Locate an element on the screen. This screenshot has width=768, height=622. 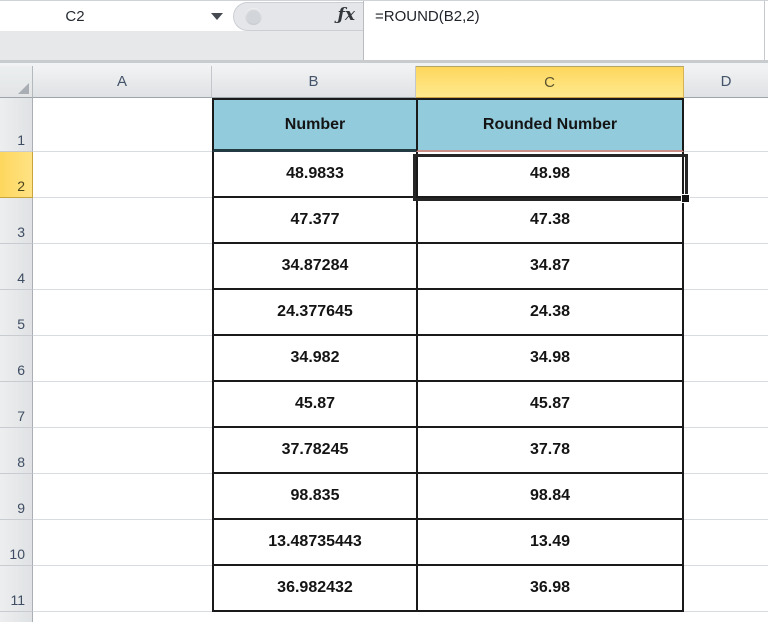
row-header-10: 10 is located at coordinates (16, 543).